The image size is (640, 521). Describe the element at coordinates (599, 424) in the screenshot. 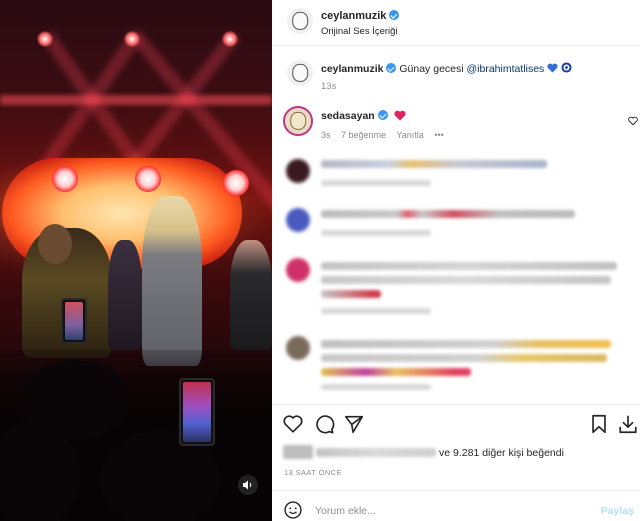

I see `bookmark-icon` at that location.